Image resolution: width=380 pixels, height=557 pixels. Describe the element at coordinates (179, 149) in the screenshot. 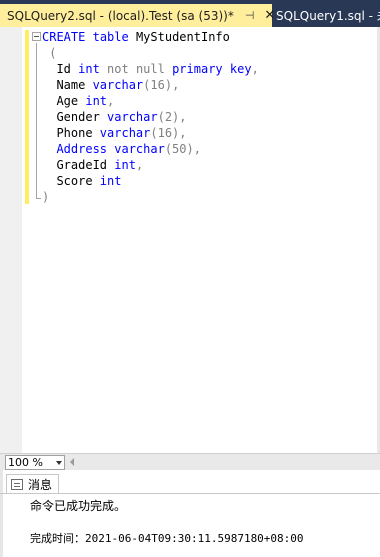

I see `code-token: (50)` at that location.